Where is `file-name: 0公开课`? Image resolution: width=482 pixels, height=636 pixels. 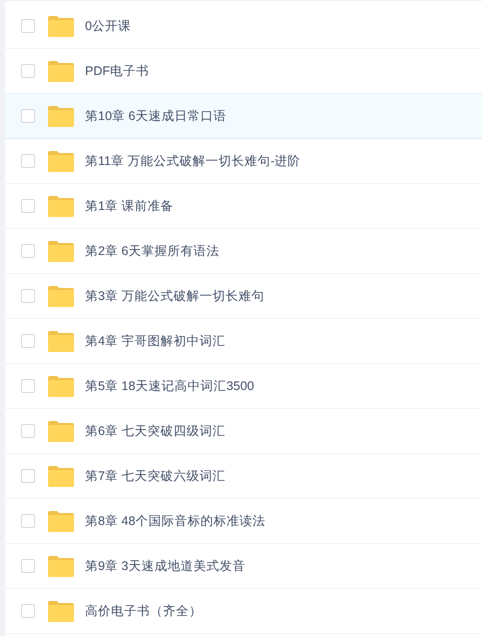
file-name: 0公开课 is located at coordinates (108, 26).